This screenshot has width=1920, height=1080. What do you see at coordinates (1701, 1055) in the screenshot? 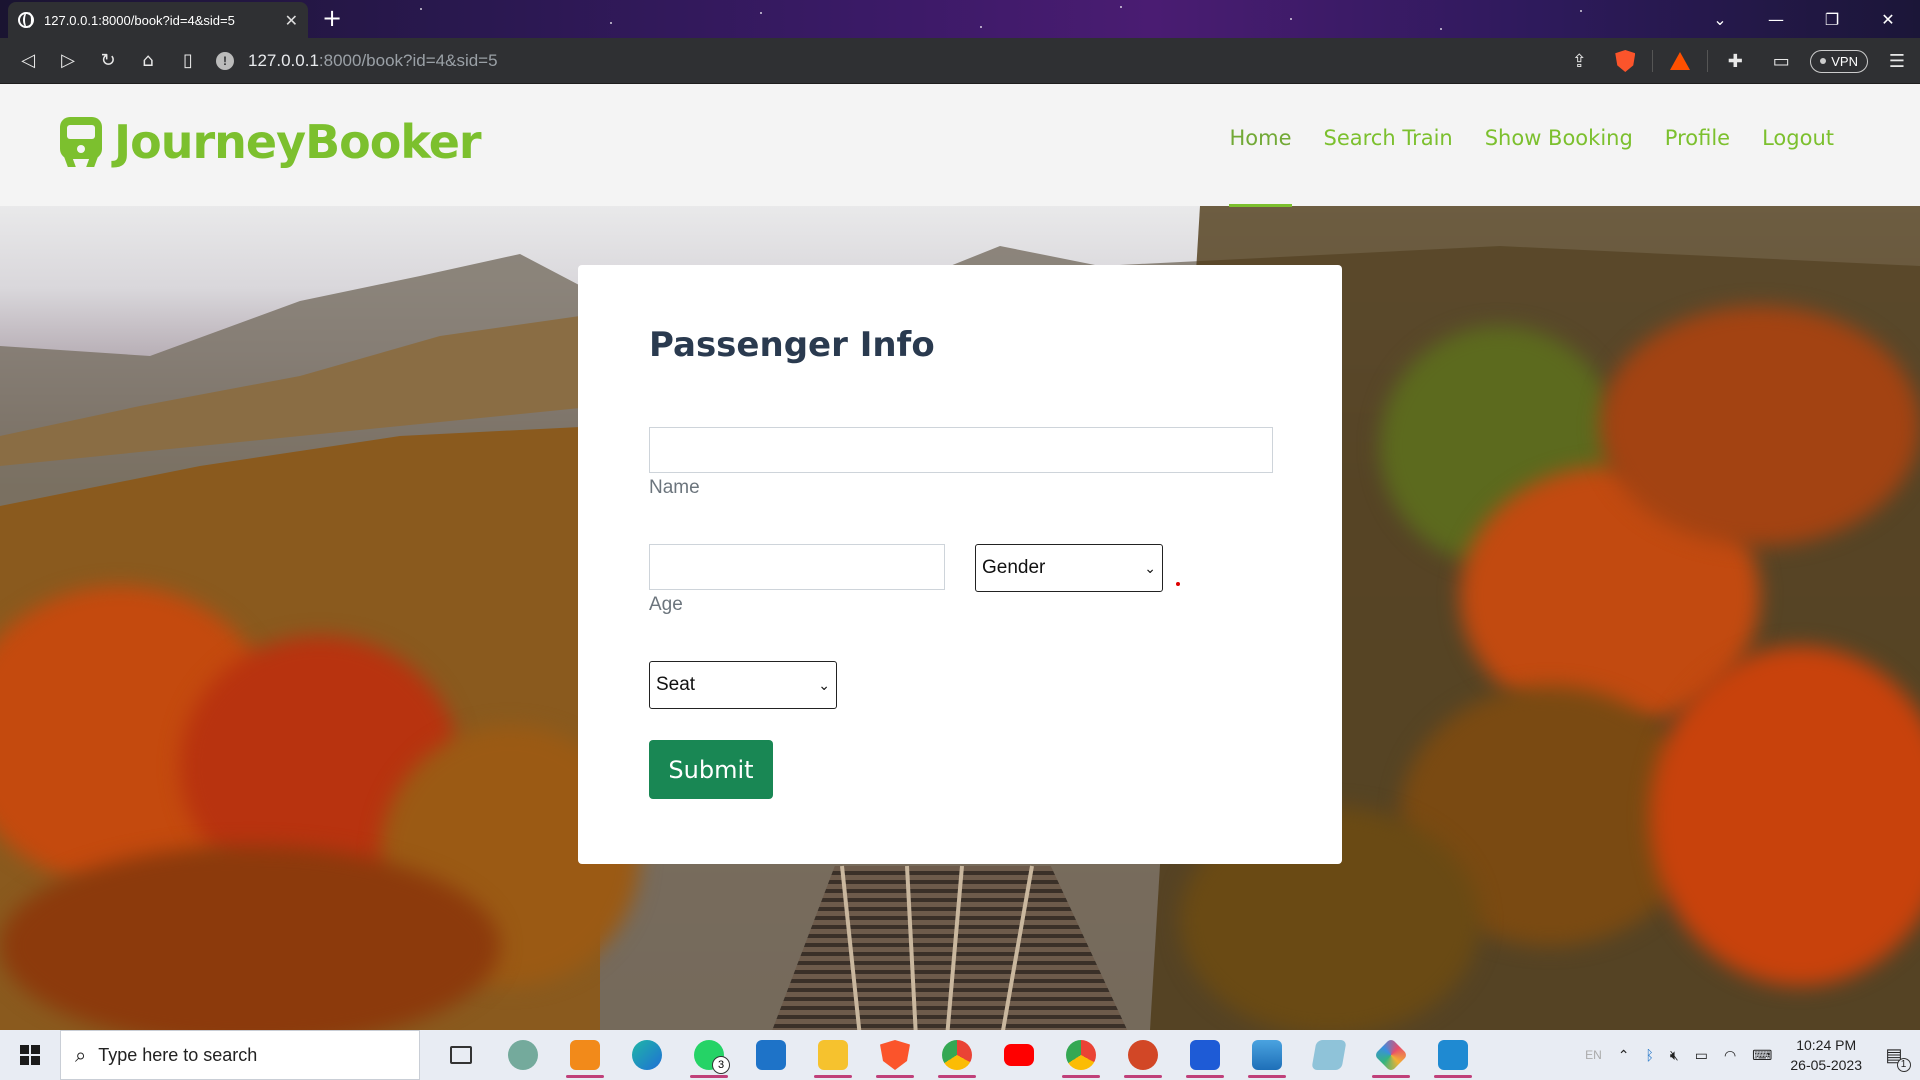
I see `battery-icon: ▭` at bounding box center [1701, 1055].